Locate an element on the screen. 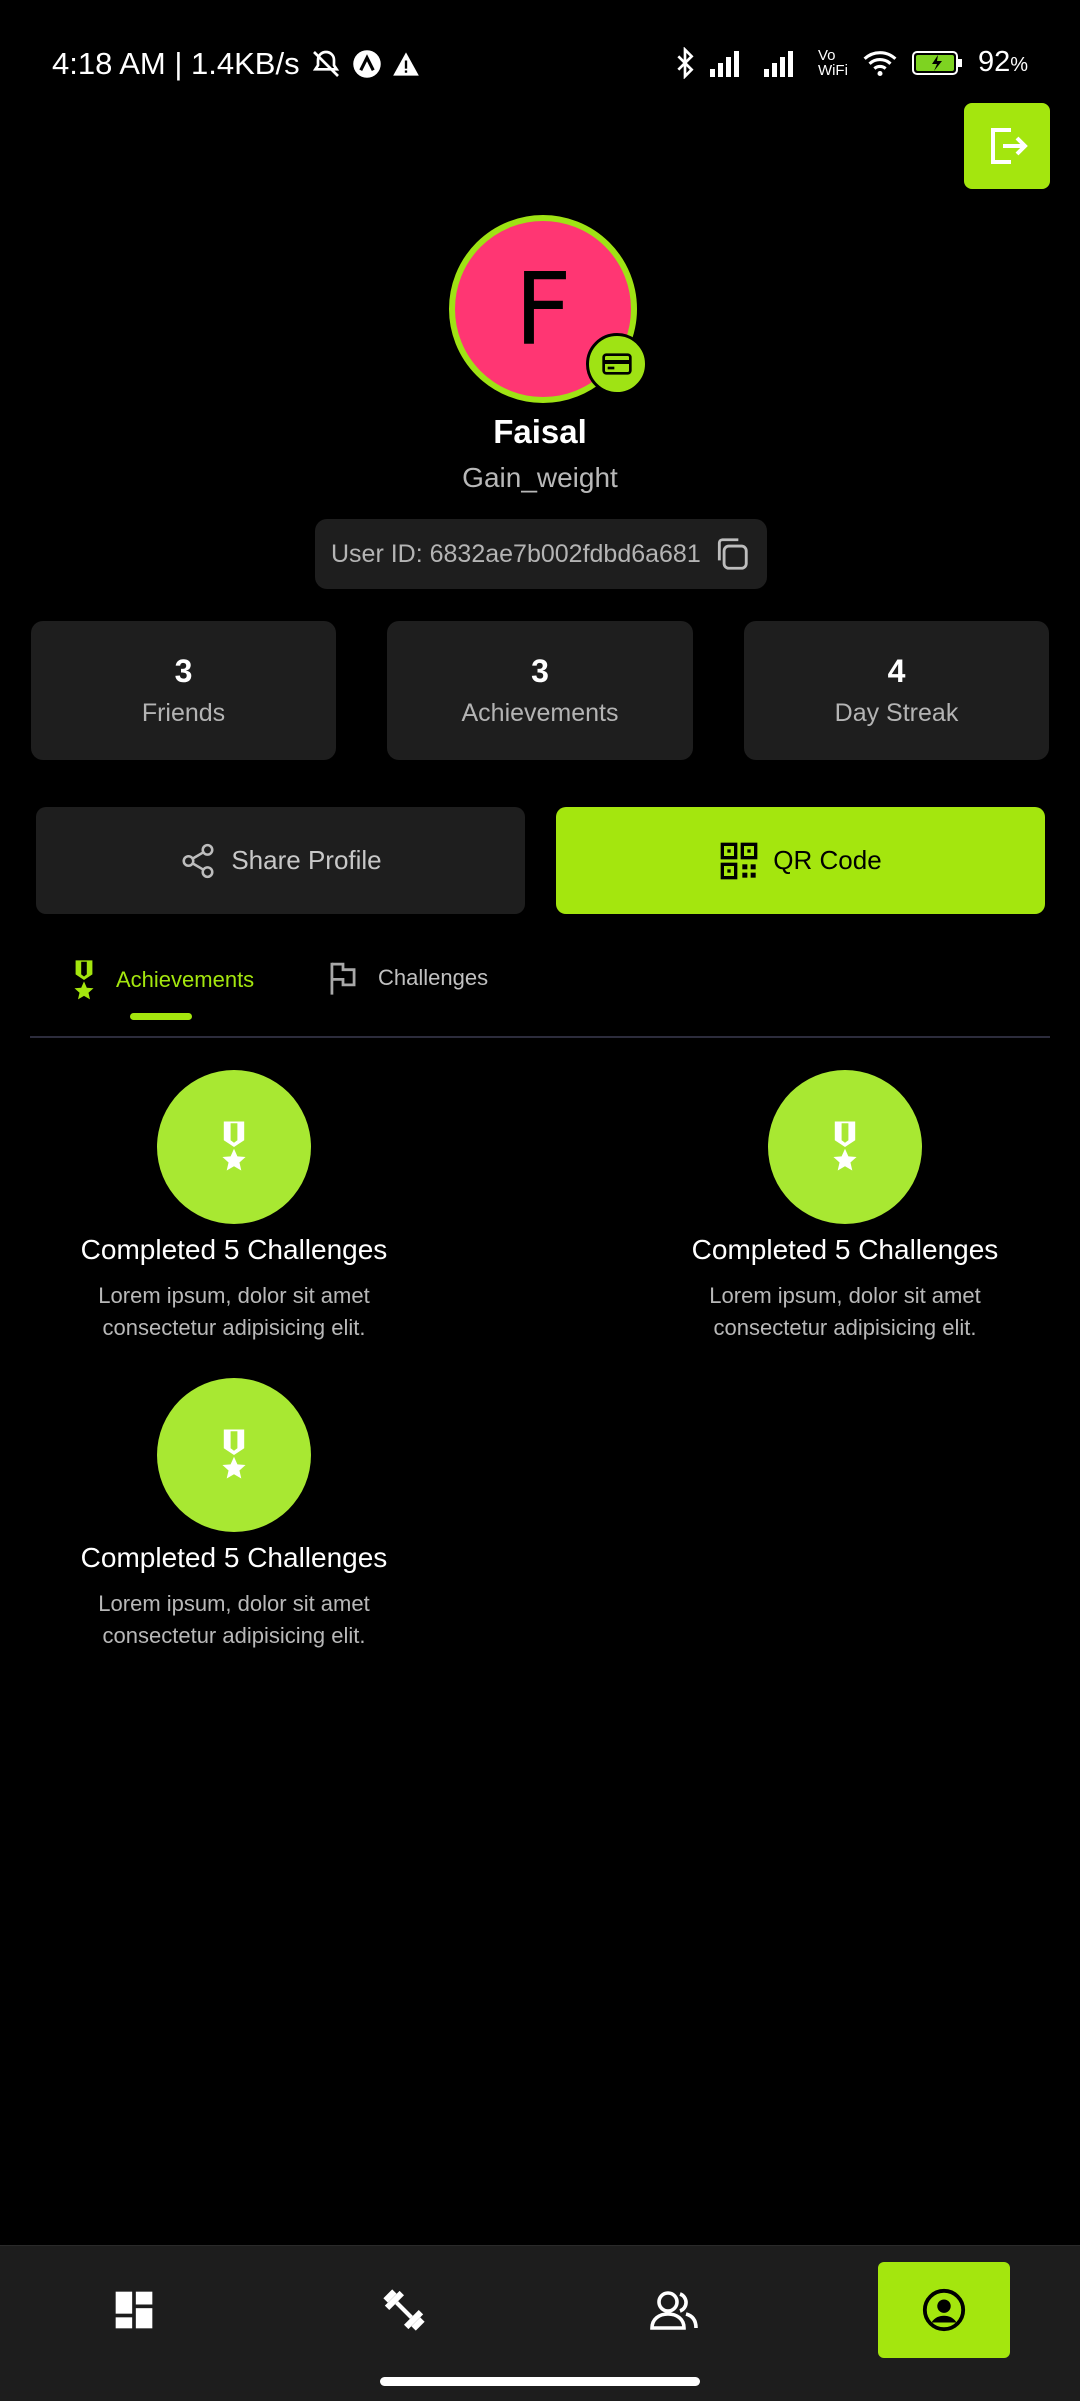  nav-dashboard is located at coordinates (134, 2310).